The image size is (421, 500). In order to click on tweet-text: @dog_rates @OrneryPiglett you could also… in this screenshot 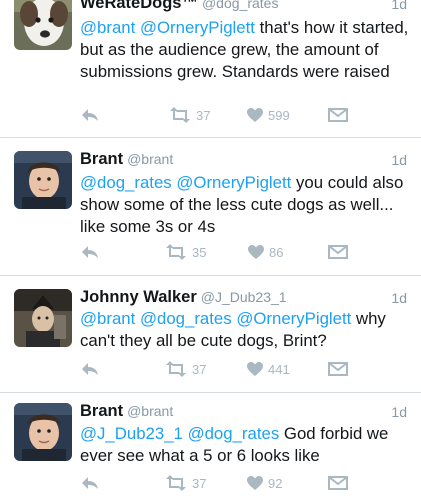, I will do `click(242, 204)`.